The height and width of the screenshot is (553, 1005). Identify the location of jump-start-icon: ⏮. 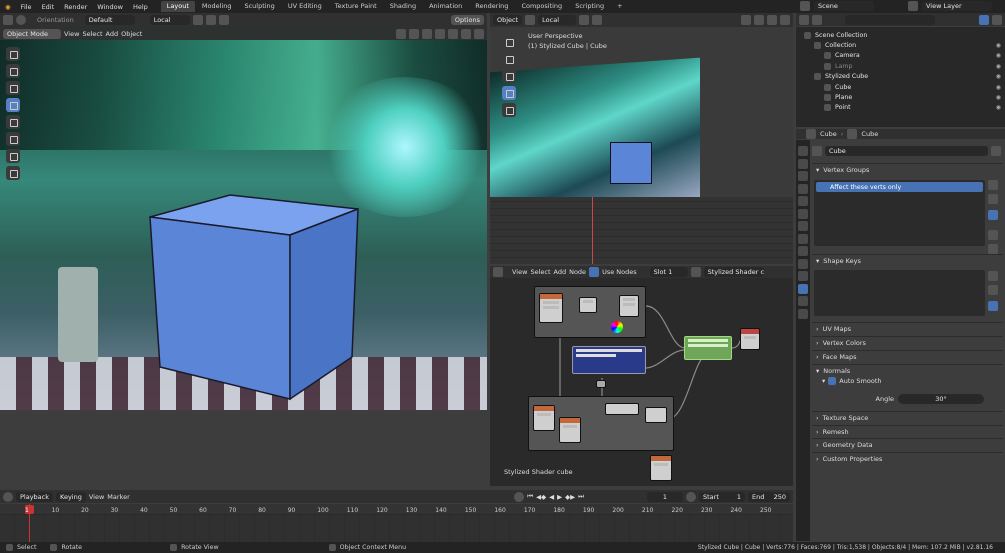
(530, 496).